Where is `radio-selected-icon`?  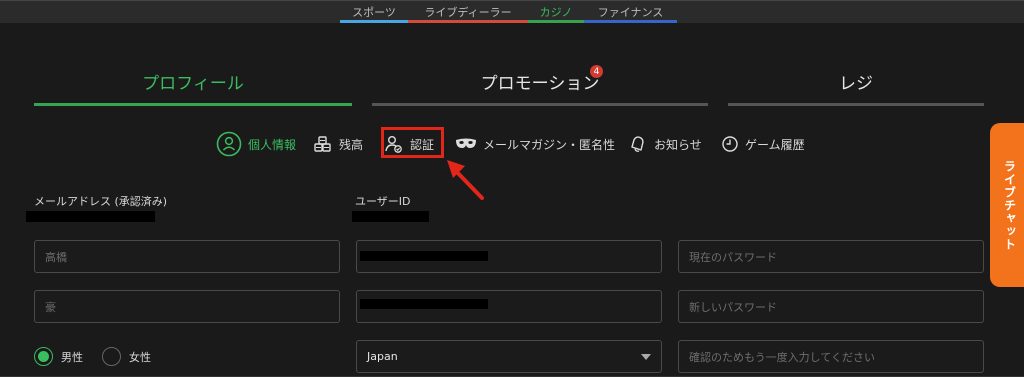 radio-selected-icon is located at coordinates (43, 356).